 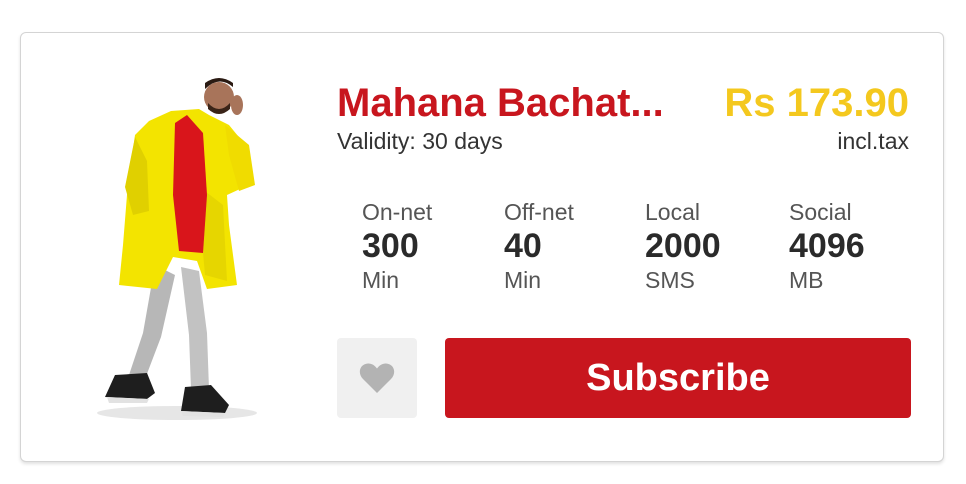 What do you see at coordinates (397, 212) in the screenshot?
I see `stat-label: On-net` at bounding box center [397, 212].